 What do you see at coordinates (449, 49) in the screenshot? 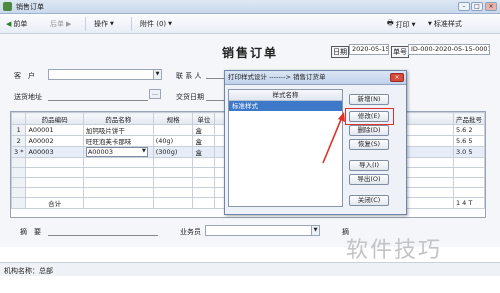
I see `number-field: ID-000-2020-05-15-0001` at bounding box center [449, 49].